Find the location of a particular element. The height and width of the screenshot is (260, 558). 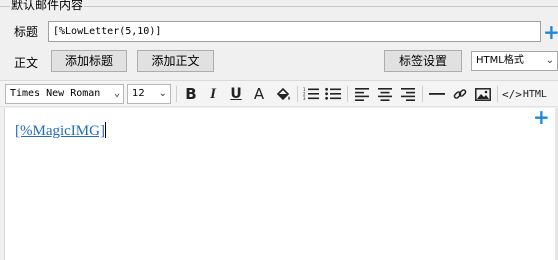

add-title-plus-icon: + is located at coordinates (550, 32).